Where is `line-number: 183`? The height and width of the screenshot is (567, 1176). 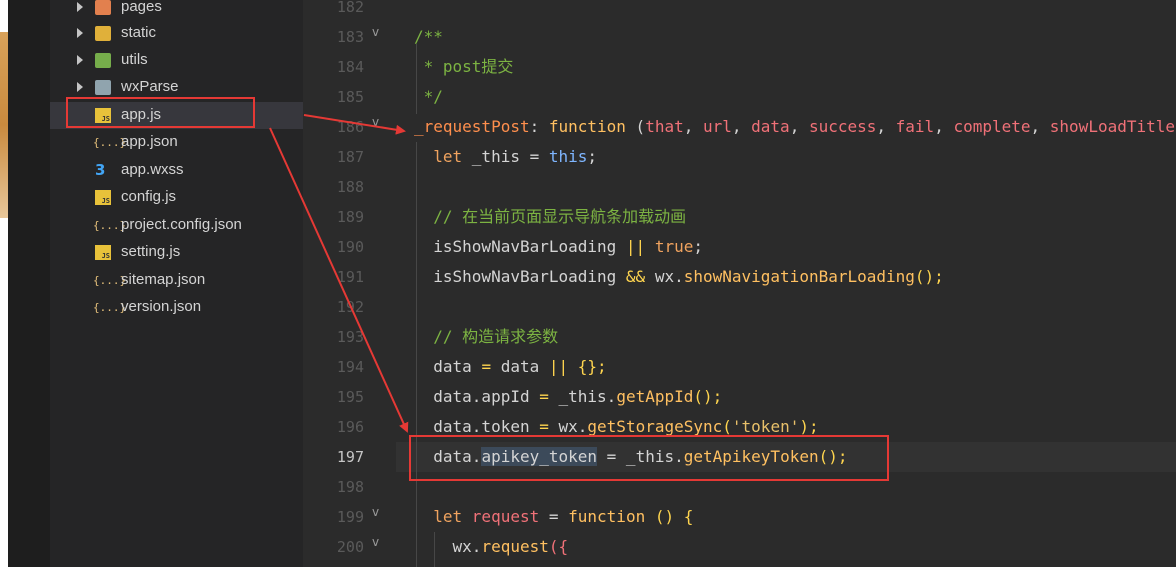 line-number: 183 is located at coordinates (350, 37).